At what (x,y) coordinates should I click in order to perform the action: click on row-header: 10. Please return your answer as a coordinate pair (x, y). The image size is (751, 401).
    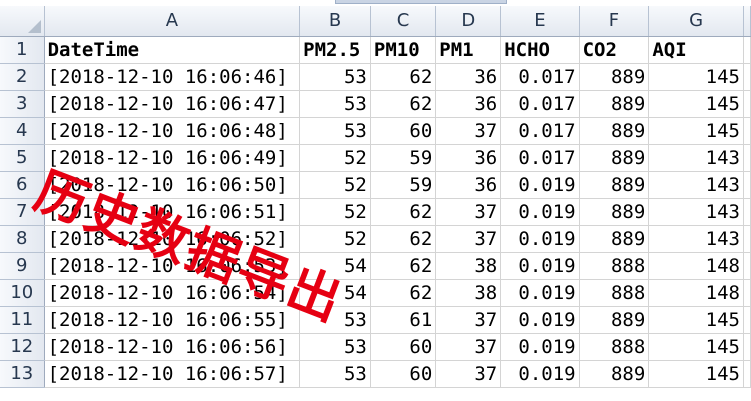
    Looking at the image, I should click on (22, 293).